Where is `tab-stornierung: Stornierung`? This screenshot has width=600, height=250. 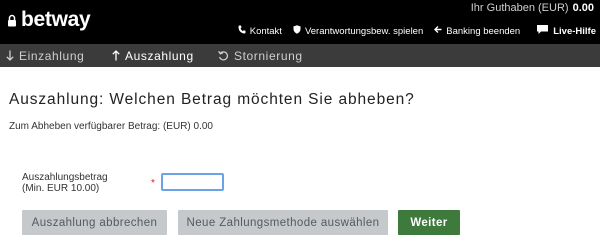 tab-stornierung: Stornierung is located at coordinates (260, 55).